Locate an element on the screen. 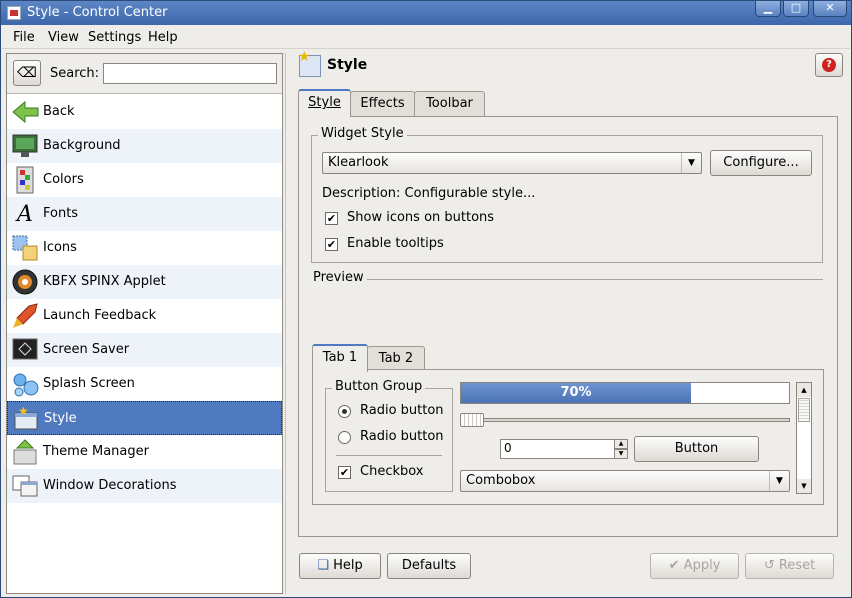 This screenshot has width=852, height=598. panel-splitter is located at coordinates (287, 323).